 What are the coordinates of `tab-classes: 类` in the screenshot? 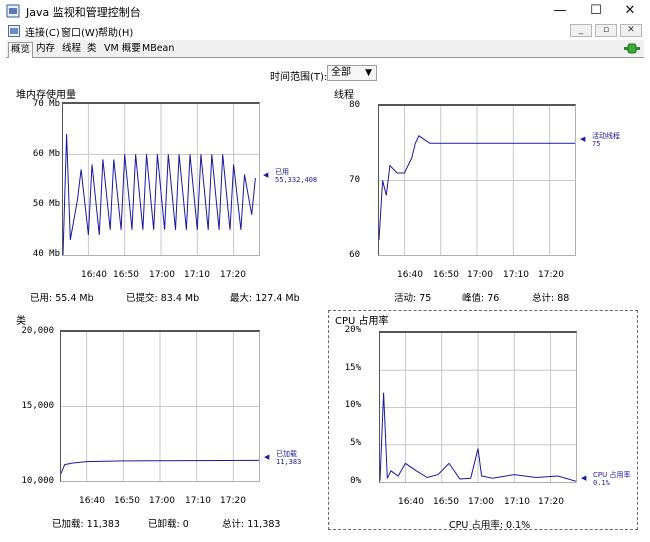 It's located at (92, 50).